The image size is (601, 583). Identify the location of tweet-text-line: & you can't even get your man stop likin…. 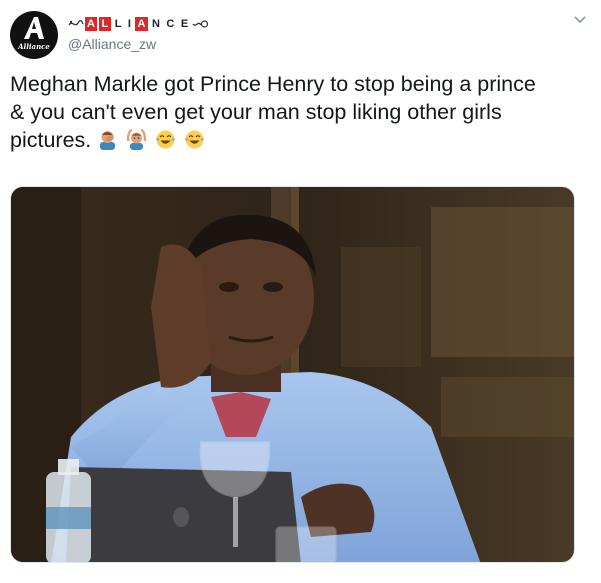
(256, 112).